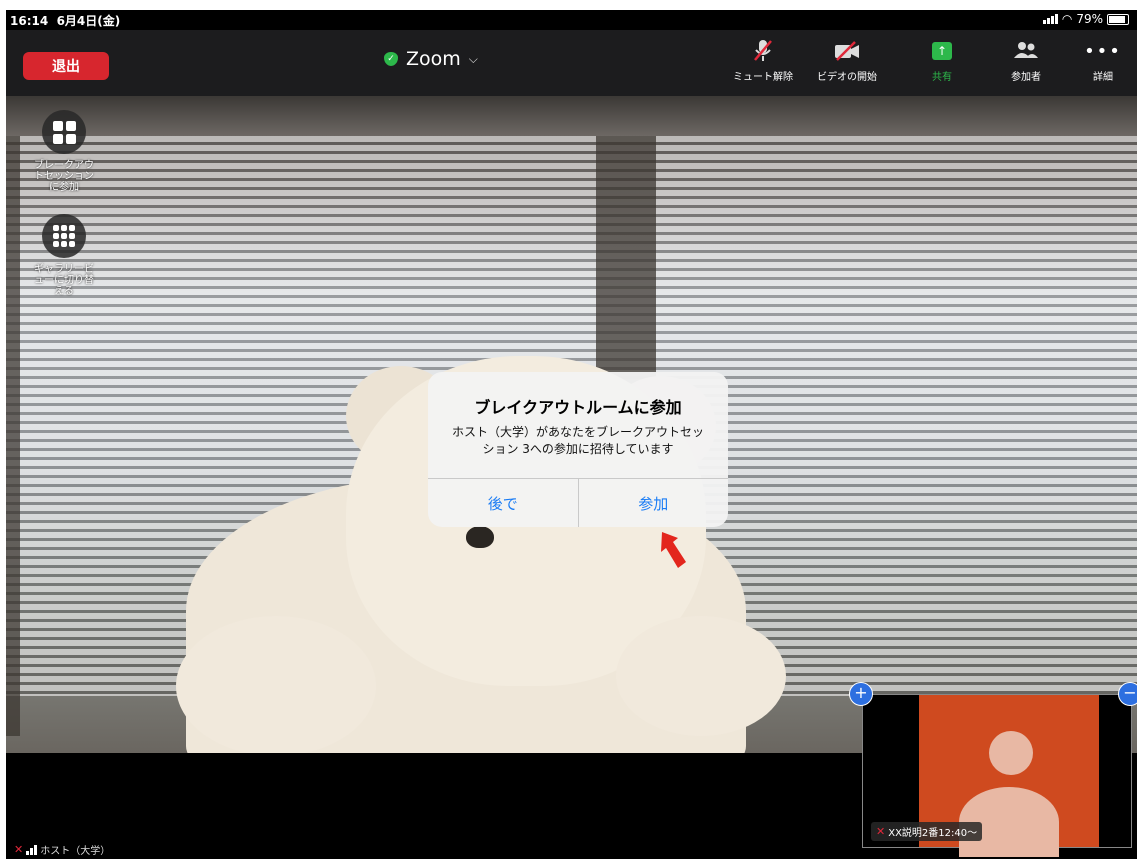  What do you see at coordinates (763, 51) in the screenshot?
I see `microphone-muted-icon` at bounding box center [763, 51].